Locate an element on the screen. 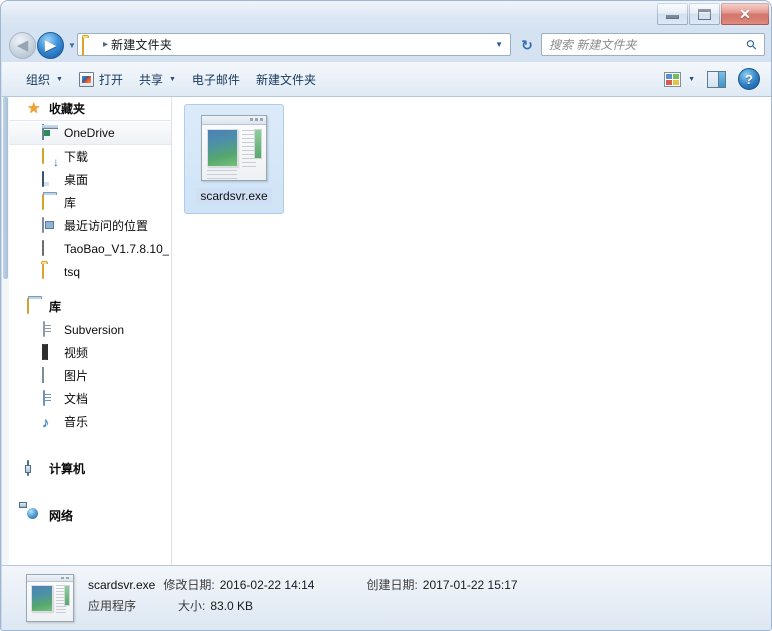 The height and width of the screenshot is (631, 772). file-item: scardsvr.exe is located at coordinates (234, 159).